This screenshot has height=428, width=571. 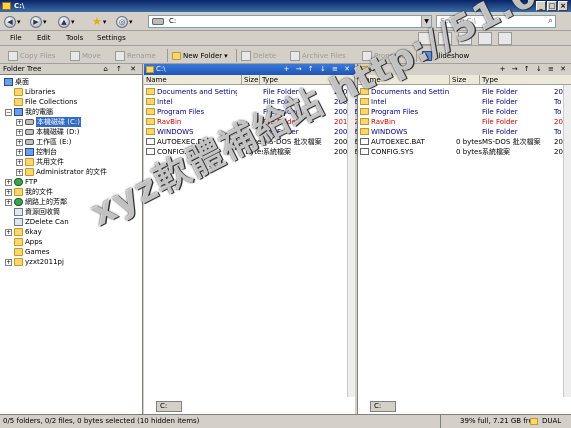 I want to click on tree-item-file-collections: File Collections, so click(x=45, y=102).